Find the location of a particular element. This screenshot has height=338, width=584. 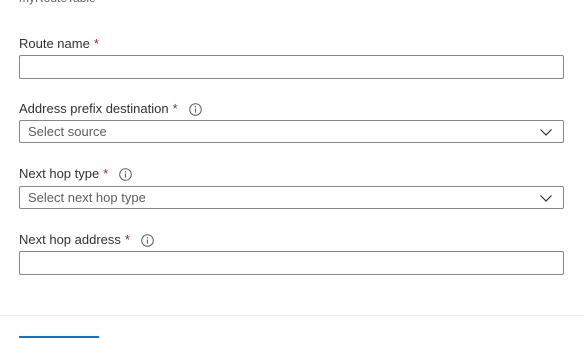

address-prefix-destination-dropdown: Select source is located at coordinates (291, 131).